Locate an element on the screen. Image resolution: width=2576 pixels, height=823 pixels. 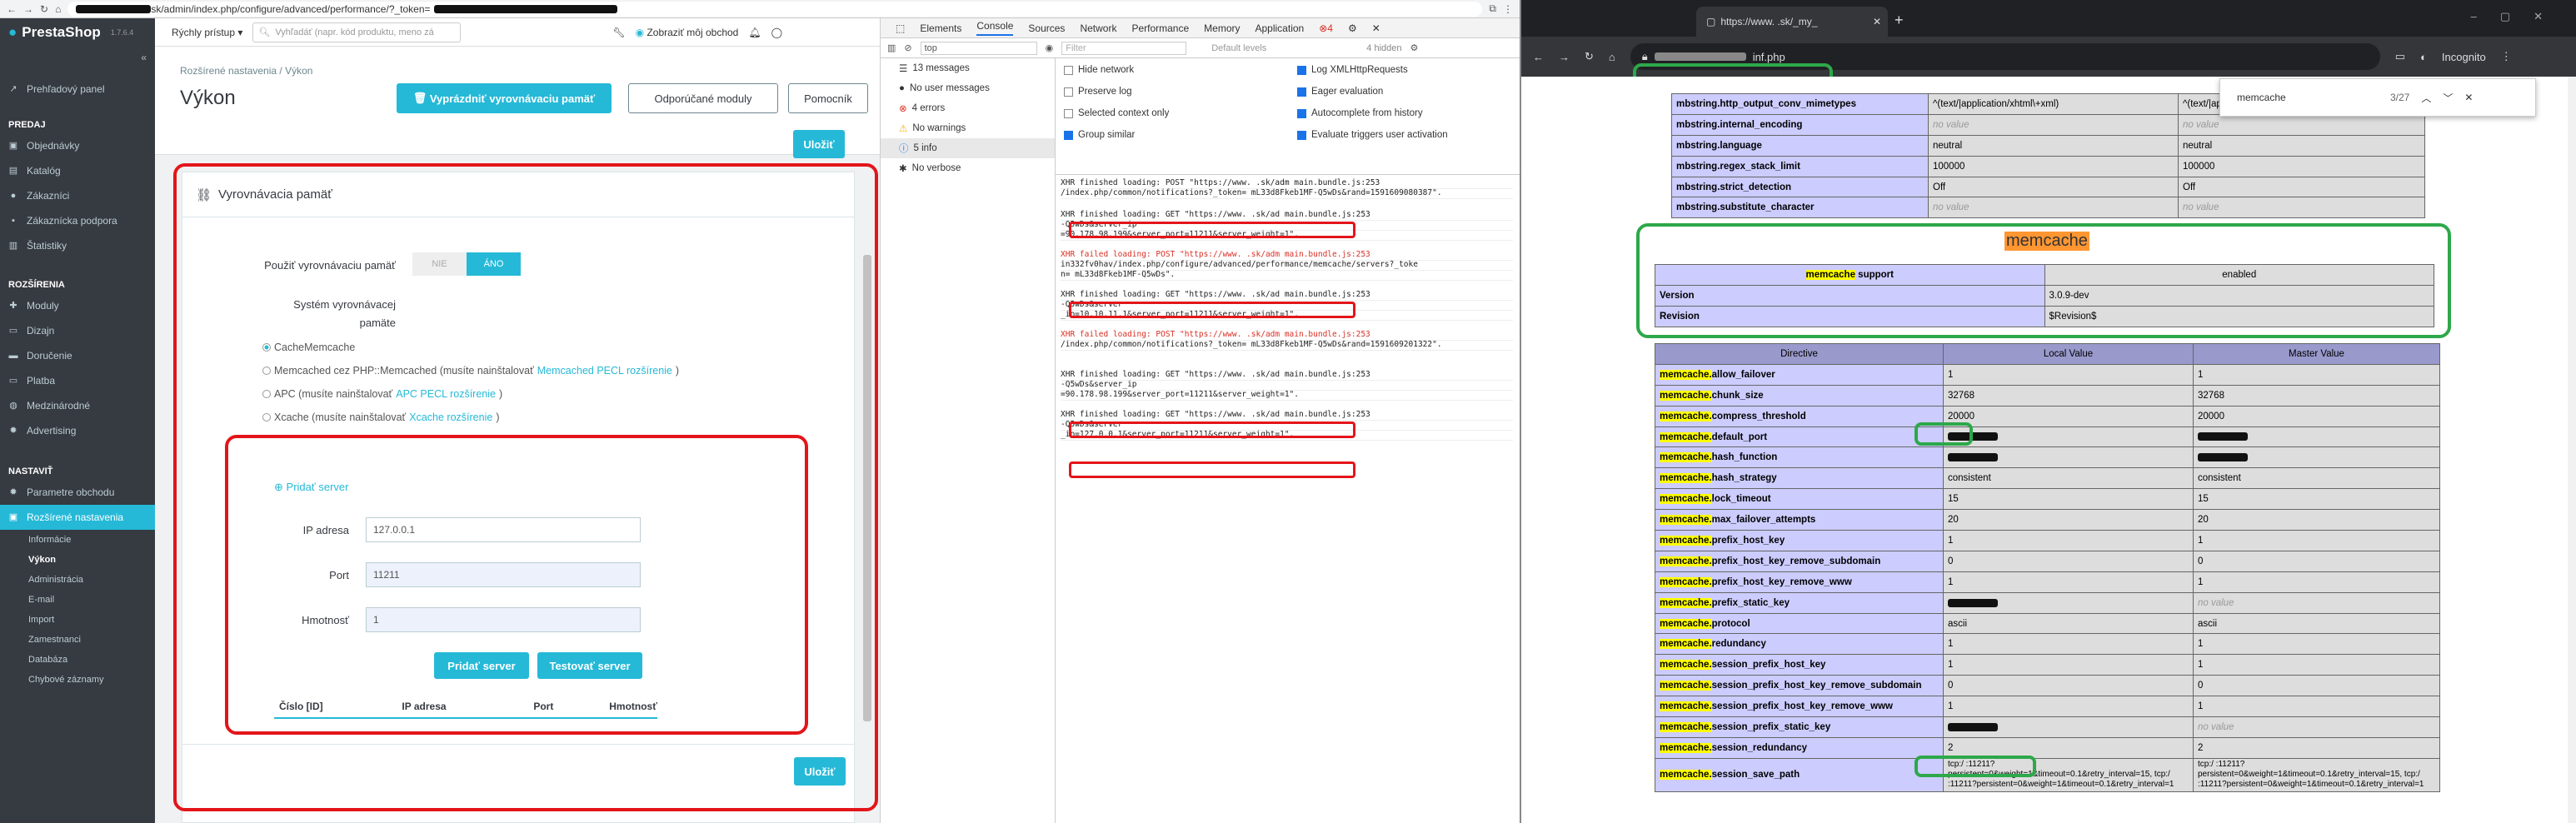
tab-memory: Memory is located at coordinates (1222, 28).